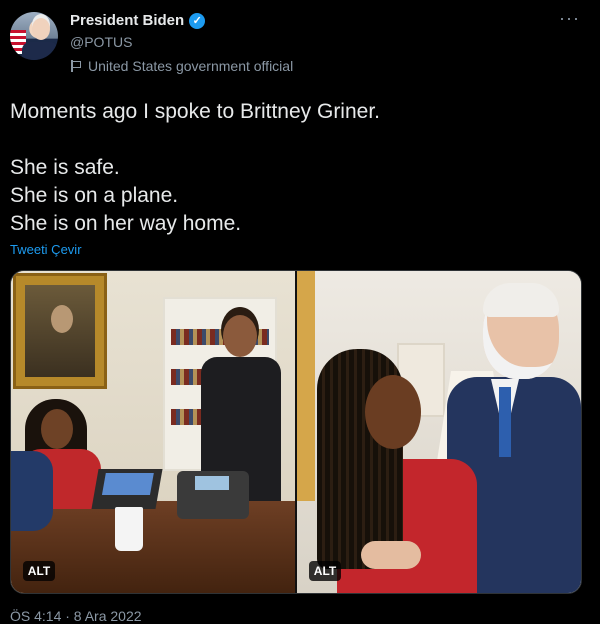 The image size is (600, 624). I want to click on alt-text-button-2: ALT, so click(325, 571).